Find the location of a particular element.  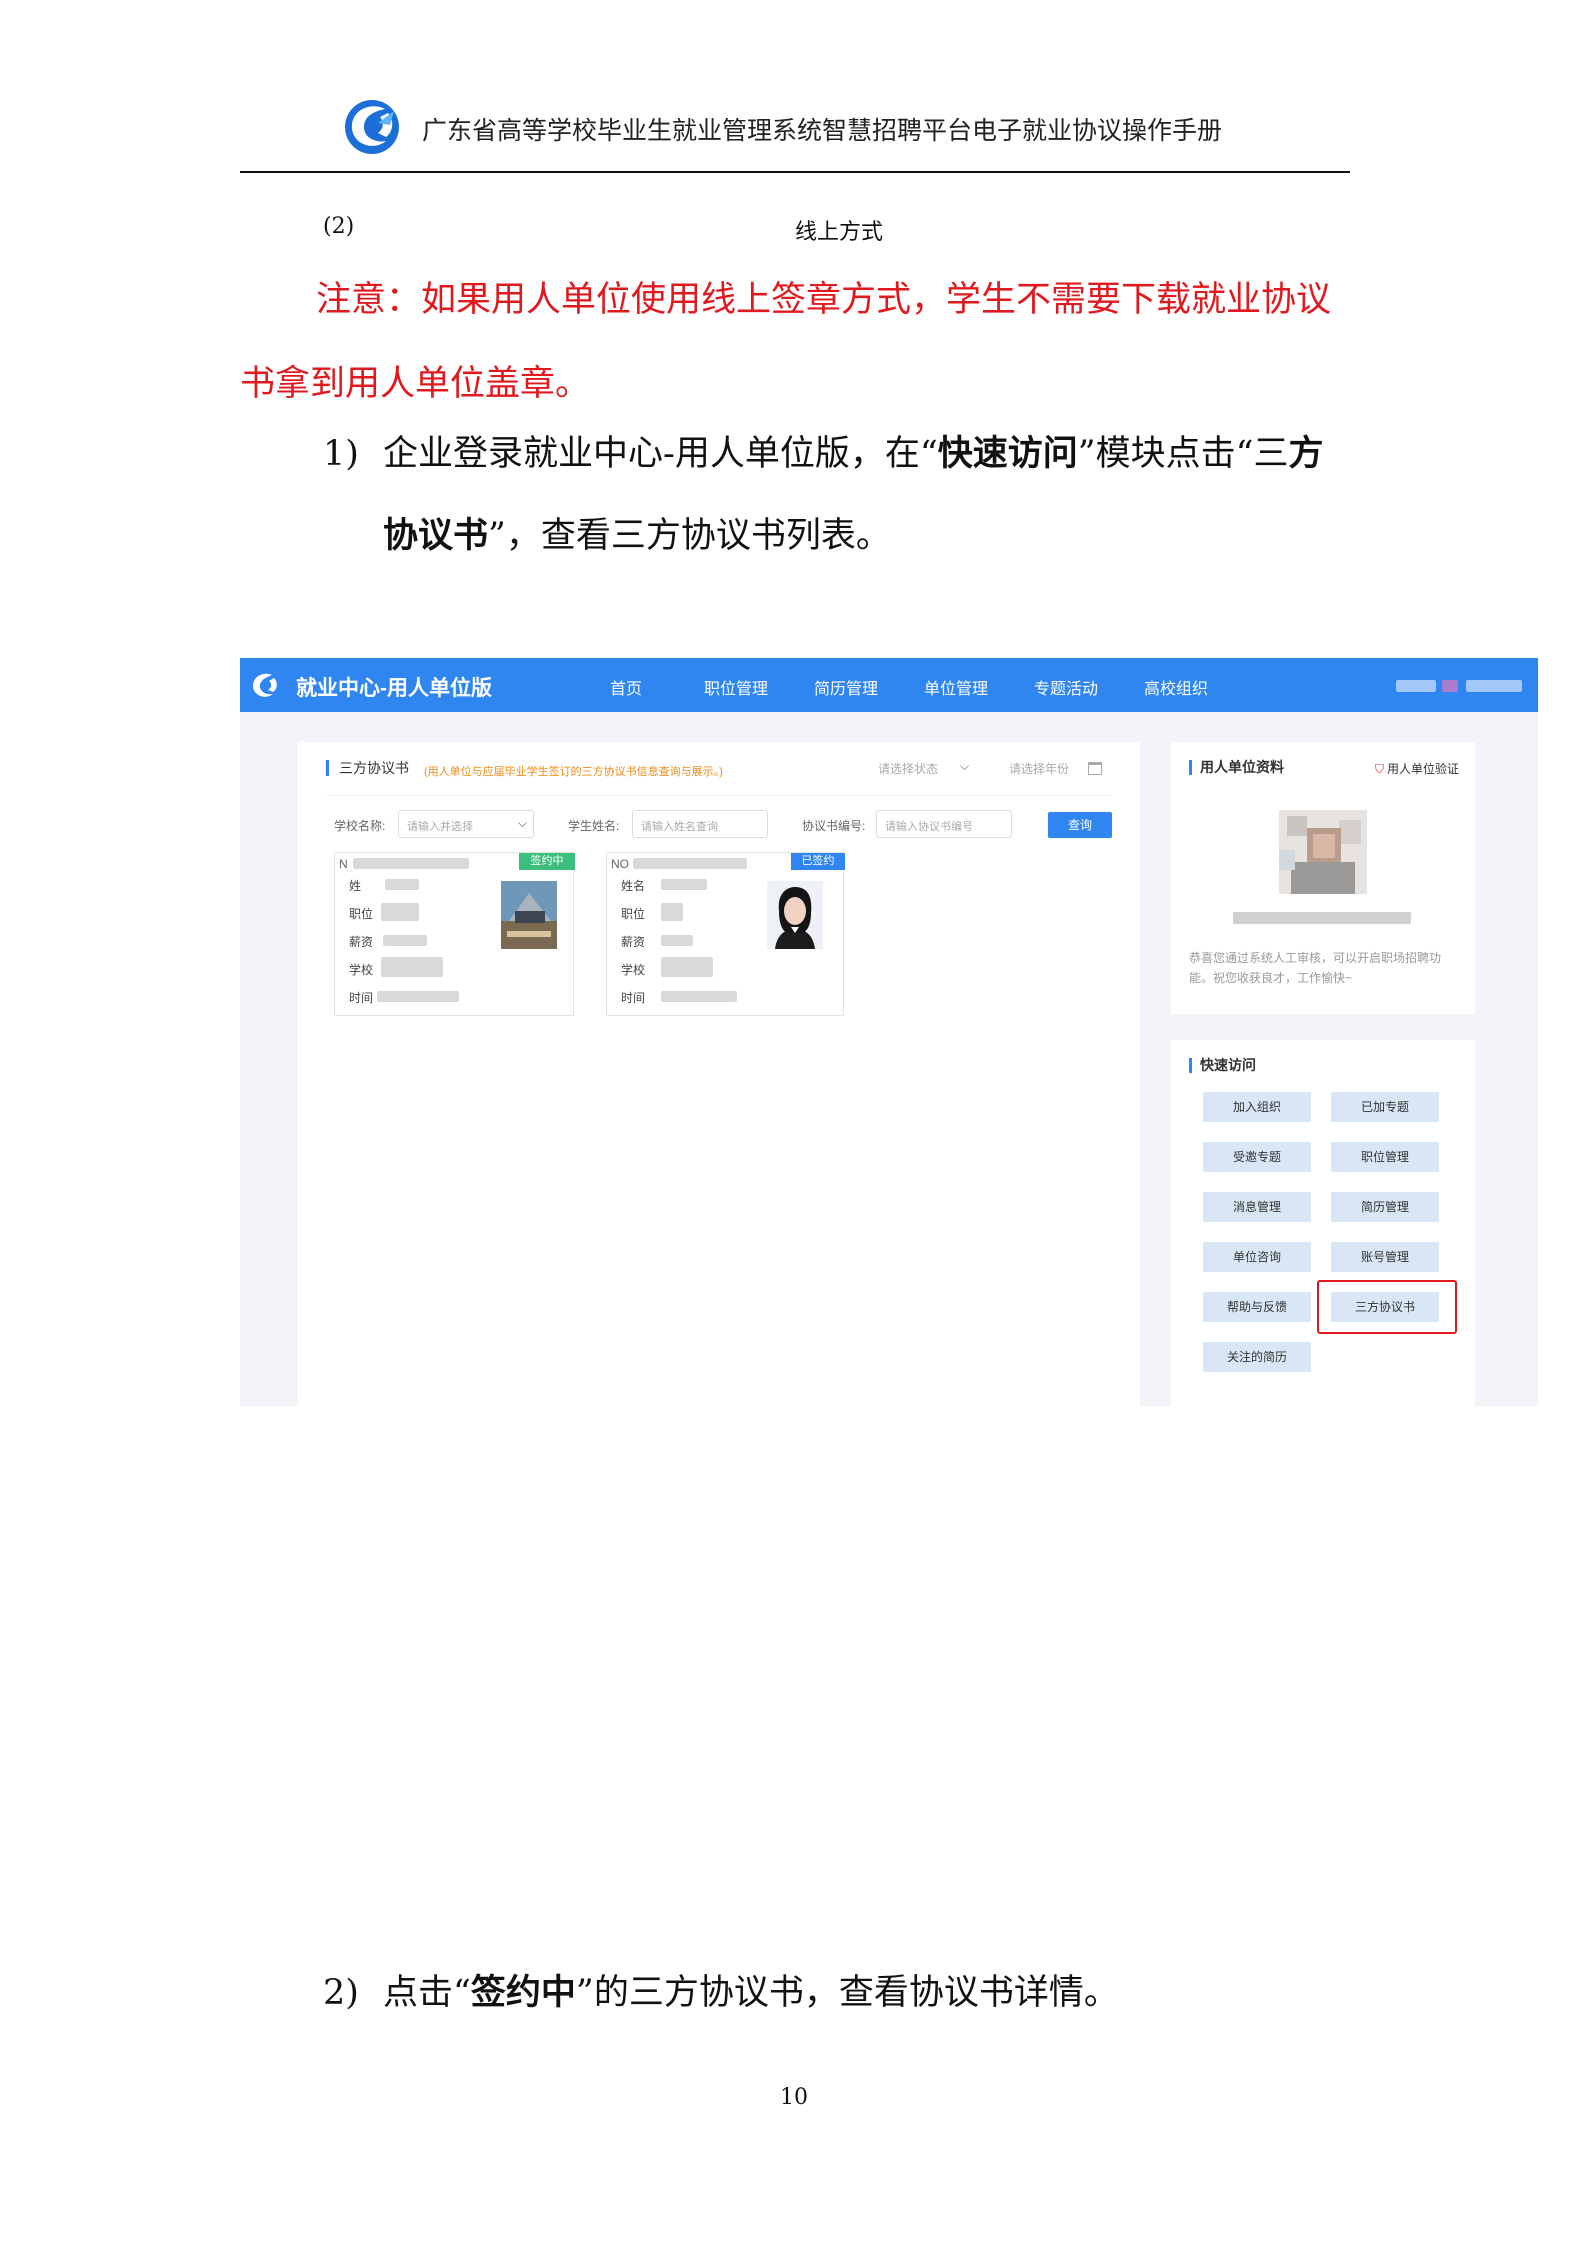

nav-resumes: 简历管理 is located at coordinates (846, 687).